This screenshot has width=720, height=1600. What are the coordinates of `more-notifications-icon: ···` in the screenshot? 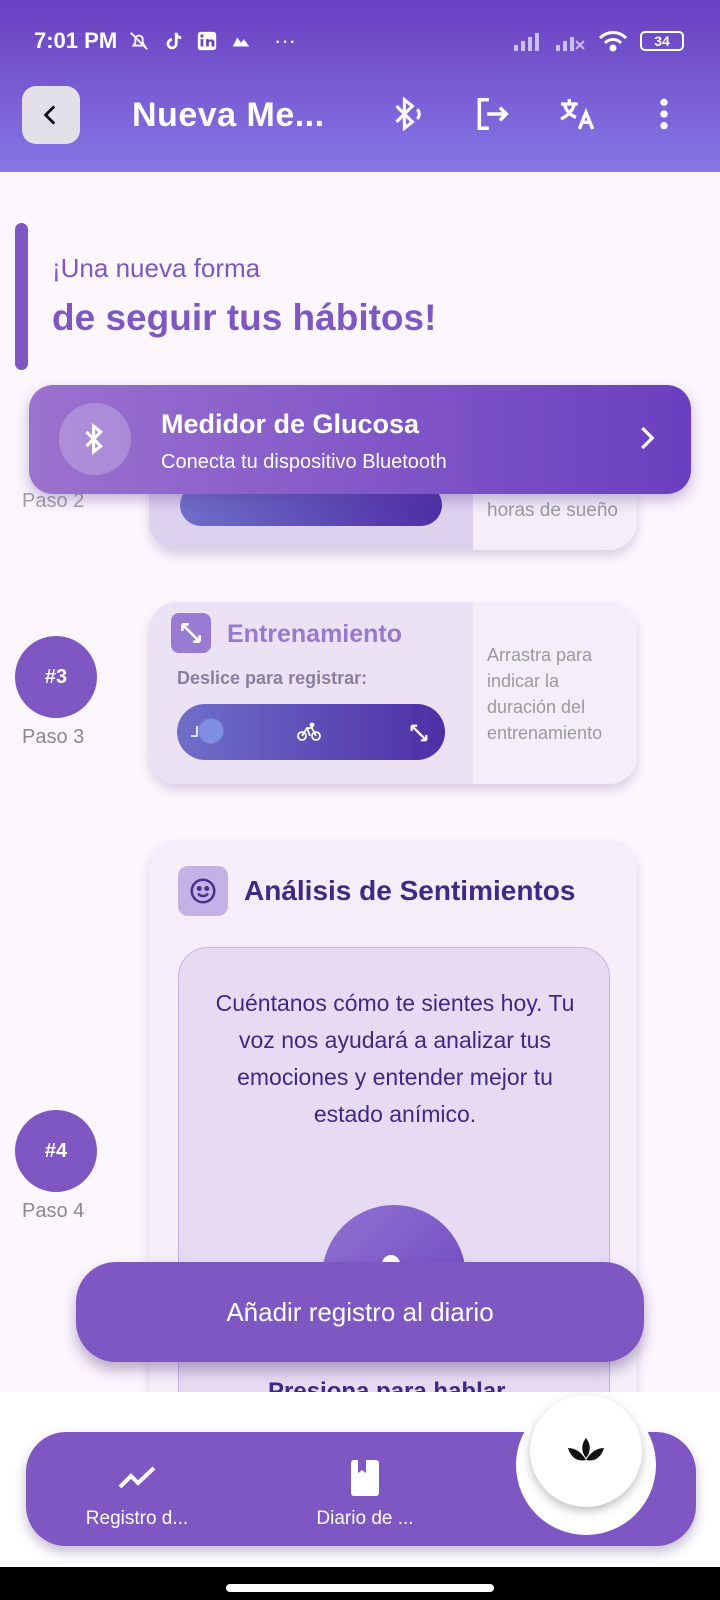 It's located at (285, 40).